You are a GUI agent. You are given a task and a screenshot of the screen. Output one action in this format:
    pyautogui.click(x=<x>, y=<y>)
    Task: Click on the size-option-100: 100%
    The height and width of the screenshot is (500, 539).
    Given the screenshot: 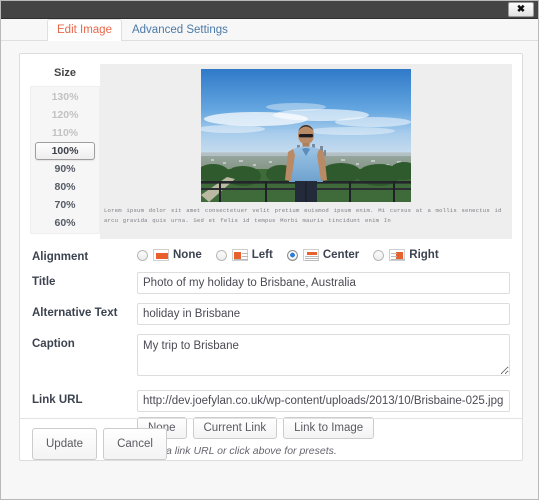 What is the action you would take?
    pyautogui.click(x=65, y=151)
    